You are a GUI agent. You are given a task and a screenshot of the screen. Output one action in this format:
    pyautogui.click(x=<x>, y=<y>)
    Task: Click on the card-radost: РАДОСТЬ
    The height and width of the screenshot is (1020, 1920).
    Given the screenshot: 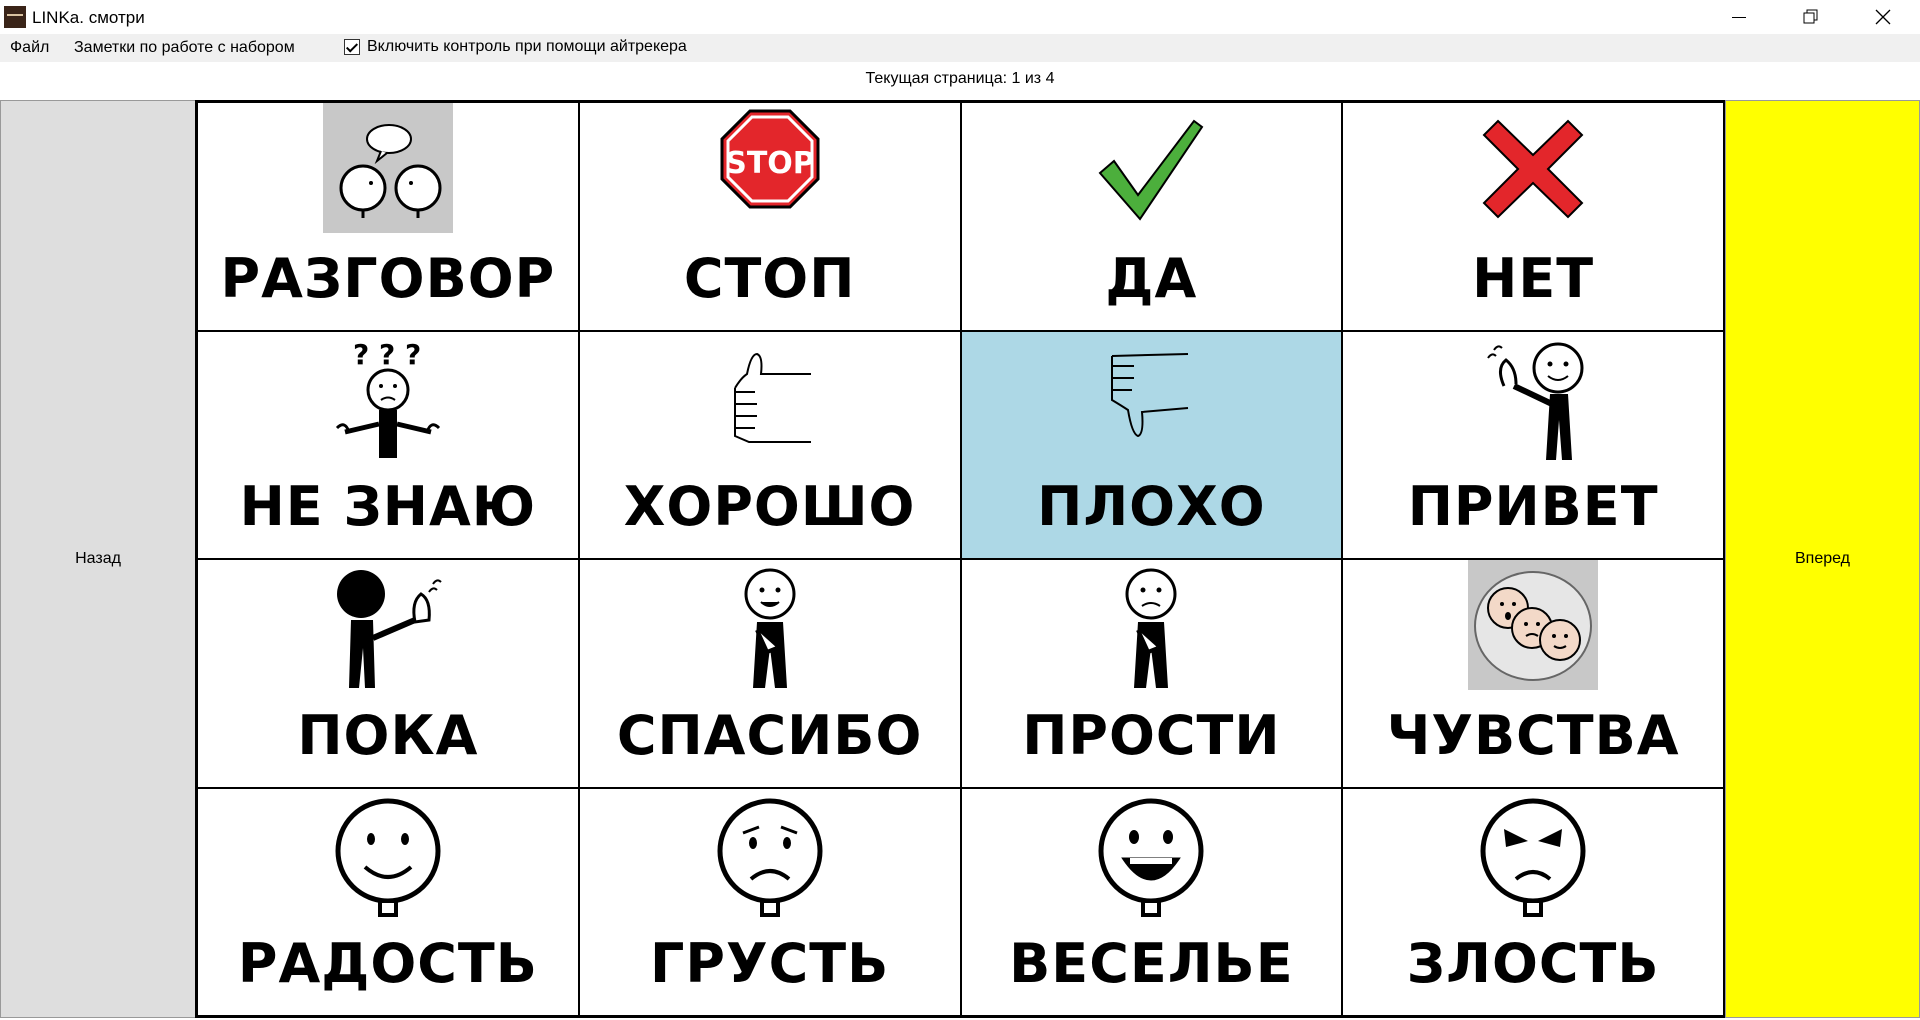 What is the action you would take?
    pyautogui.click(x=388, y=901)
    